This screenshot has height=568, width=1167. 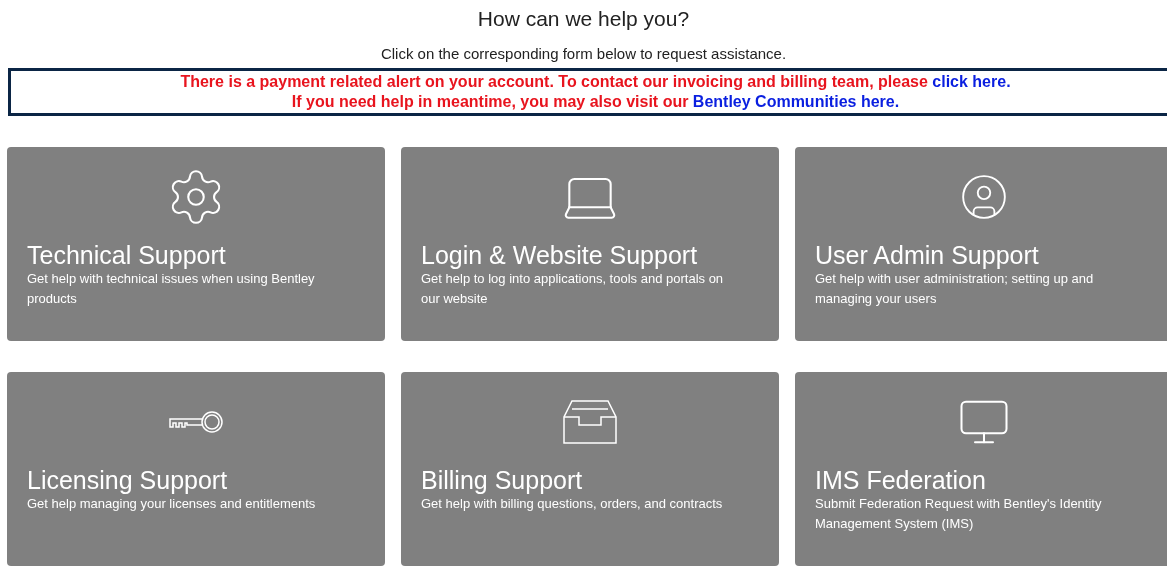 What do you see at coordinates (573, 289) in the screenshot?
I see `card-description: Get help to log into applications, tools and portals on our website` at bounding box center [573, 289].